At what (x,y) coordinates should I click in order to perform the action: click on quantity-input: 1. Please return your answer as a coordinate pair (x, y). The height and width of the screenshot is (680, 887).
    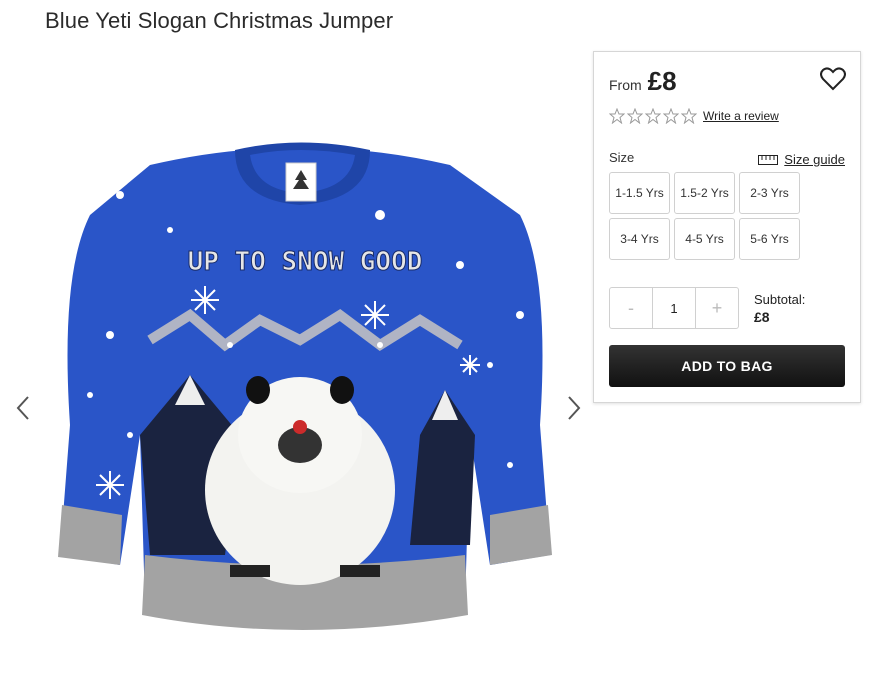
    Looking at the image, I should click on (674, 308).